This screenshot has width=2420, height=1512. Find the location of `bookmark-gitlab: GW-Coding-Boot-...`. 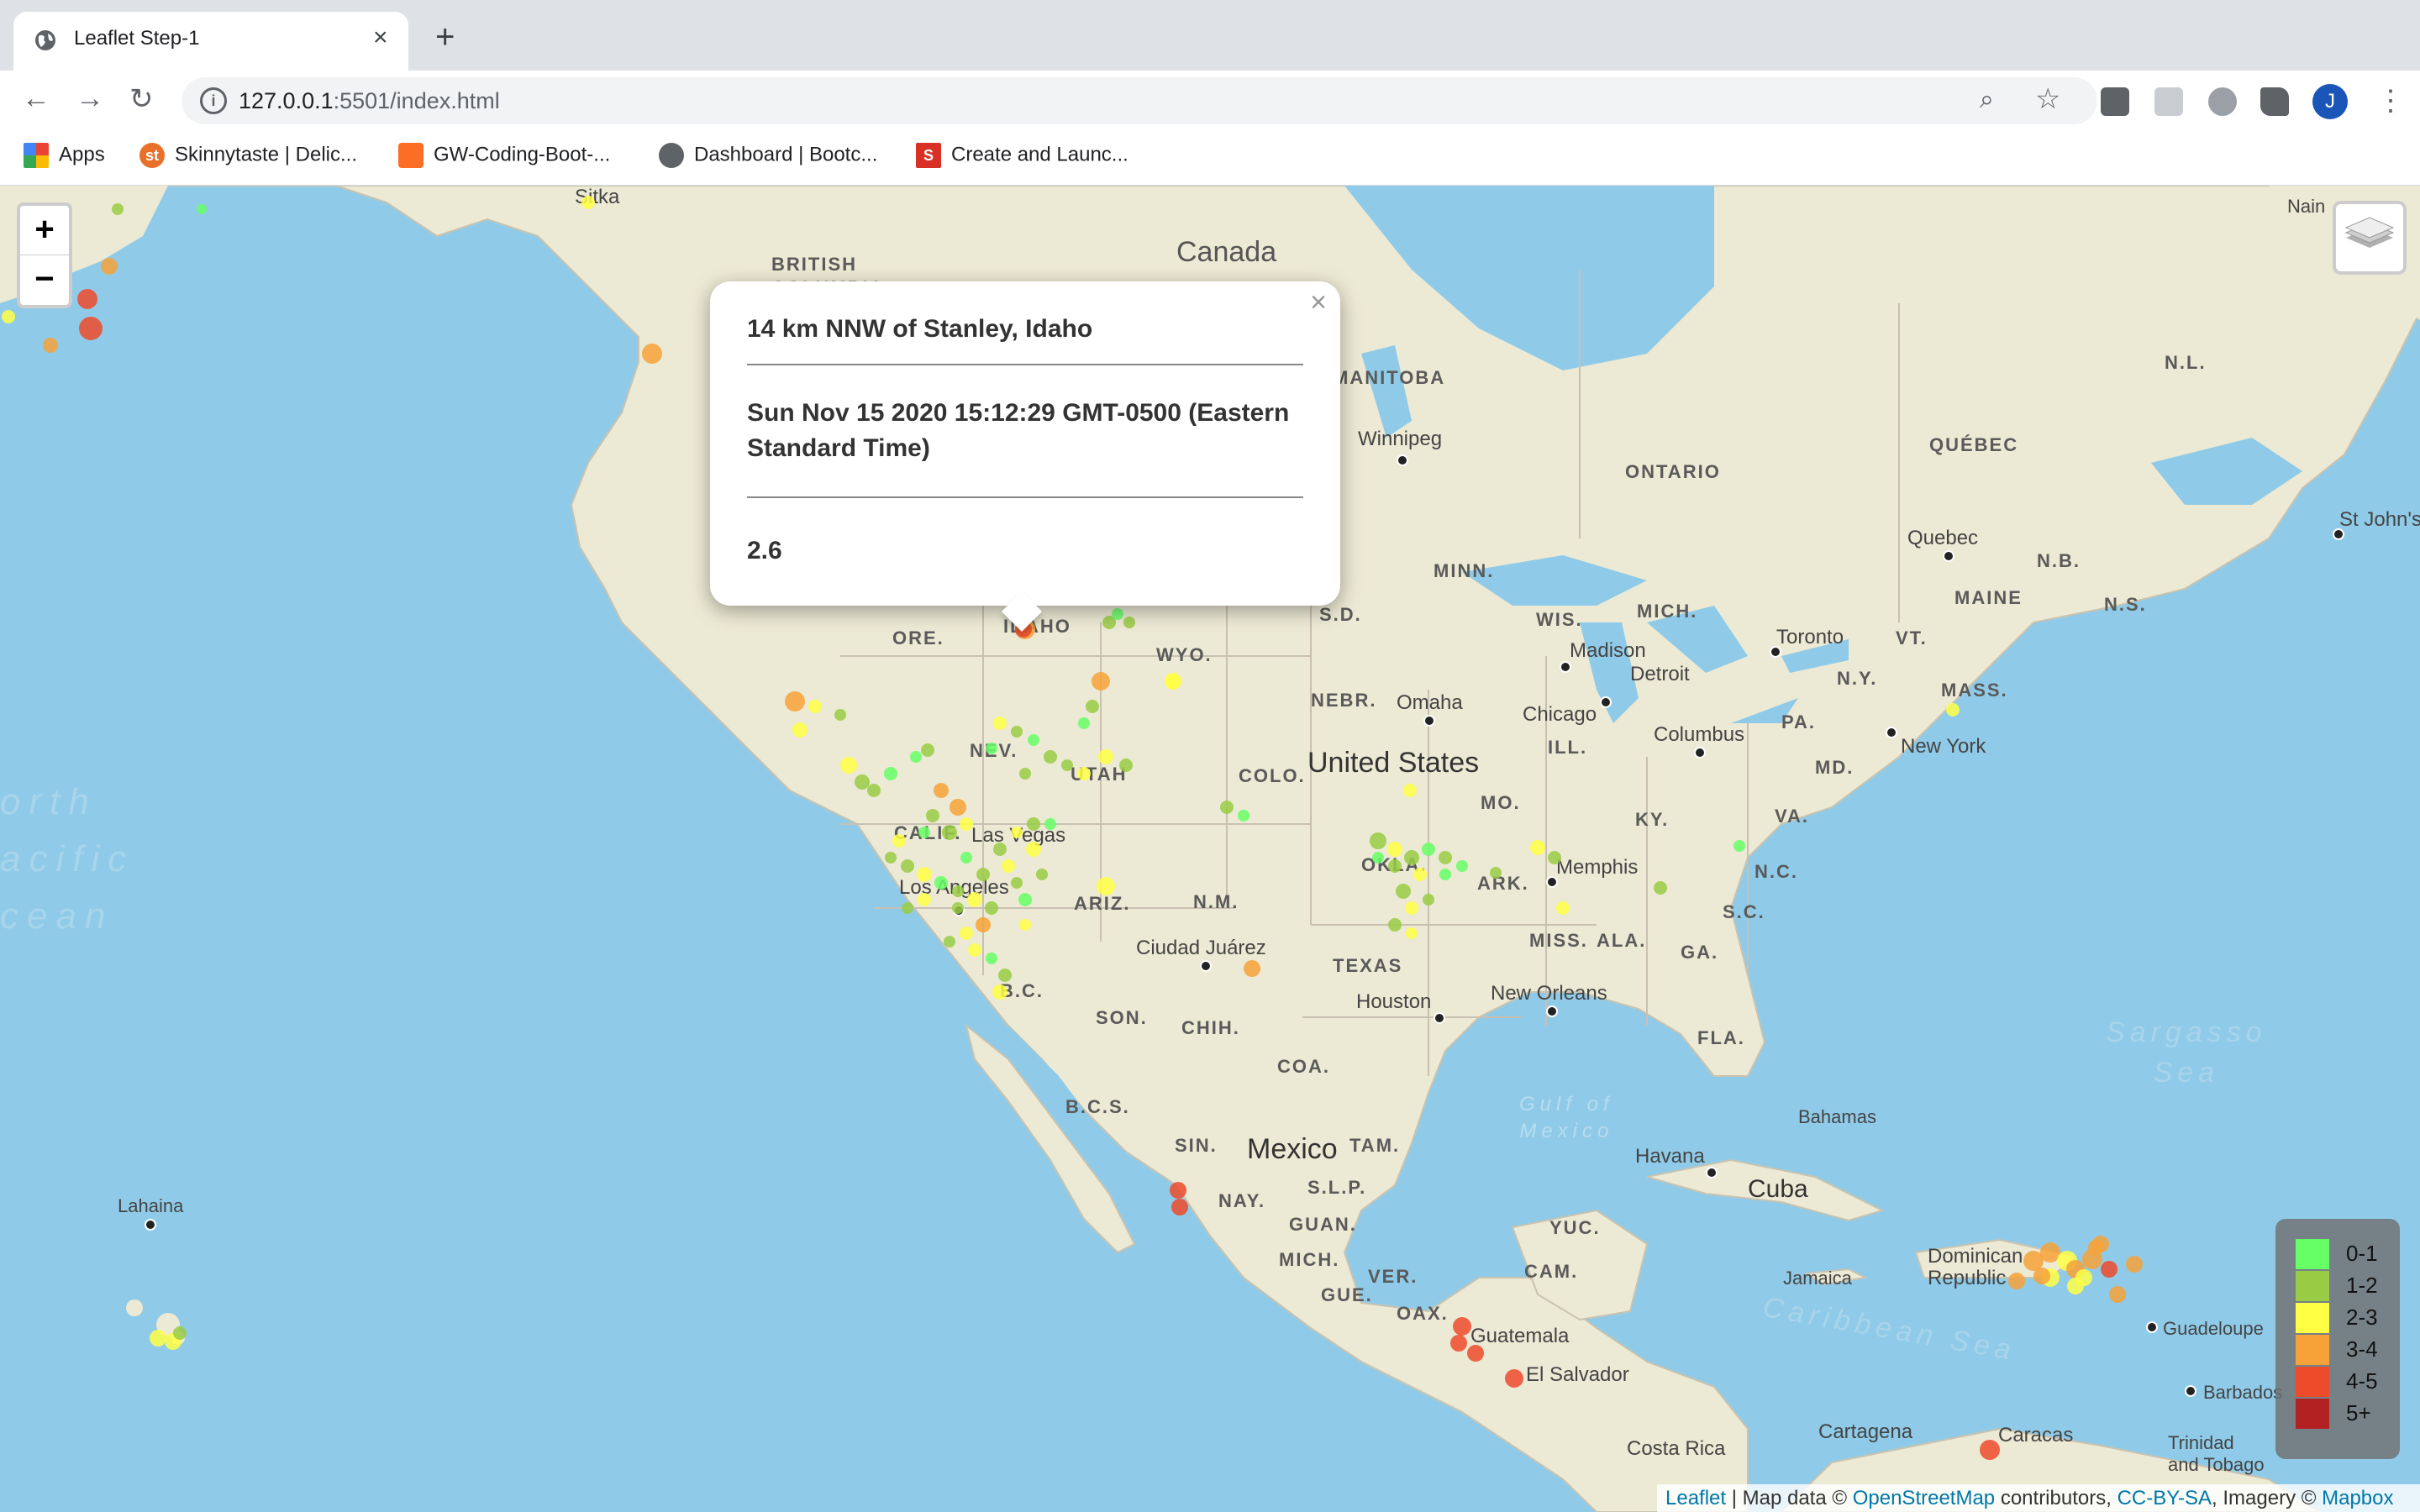

bookmark-gitlab: GW-Coding-Boot-... is located at coordinates (504, 155).